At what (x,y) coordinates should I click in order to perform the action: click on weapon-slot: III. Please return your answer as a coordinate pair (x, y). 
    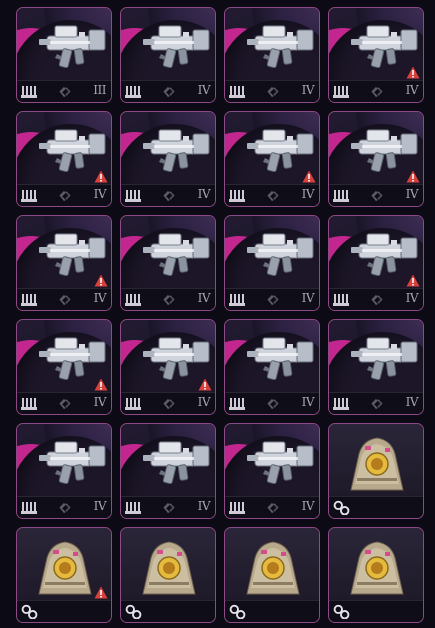
    Looking at the image, I should click on (64, 55).